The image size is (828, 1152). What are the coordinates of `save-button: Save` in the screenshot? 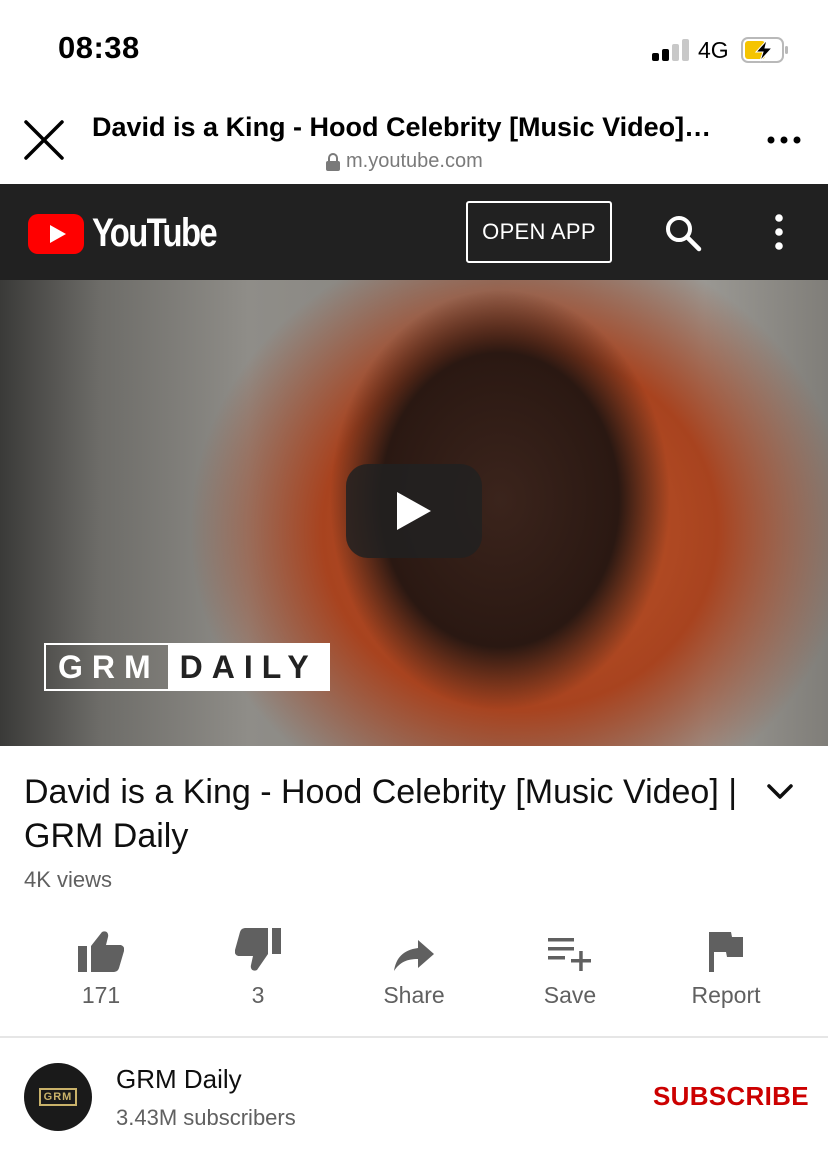 It's located at (570, 964).